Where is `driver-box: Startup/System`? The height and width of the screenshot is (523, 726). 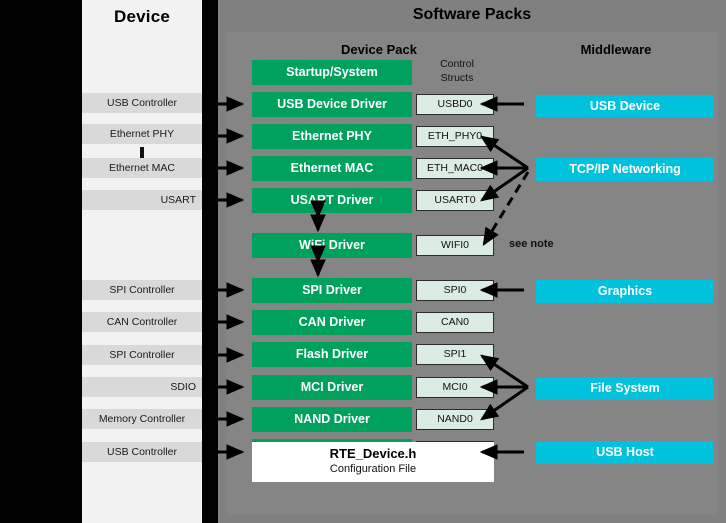 driver-box: Startup/System is located at coordinates (332, 72).